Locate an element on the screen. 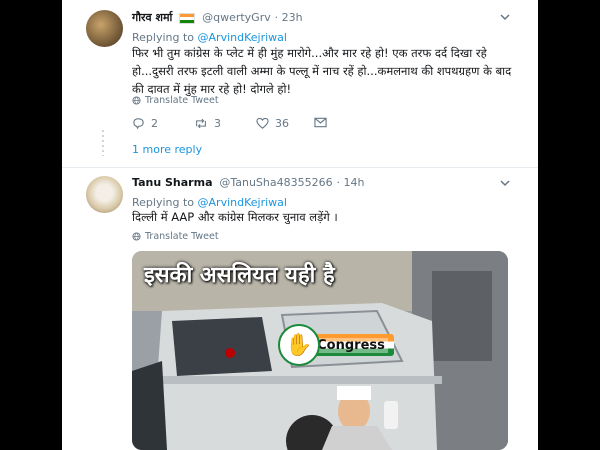  hand-symbol-icon: ✋ is located at coordinates (299, 345).